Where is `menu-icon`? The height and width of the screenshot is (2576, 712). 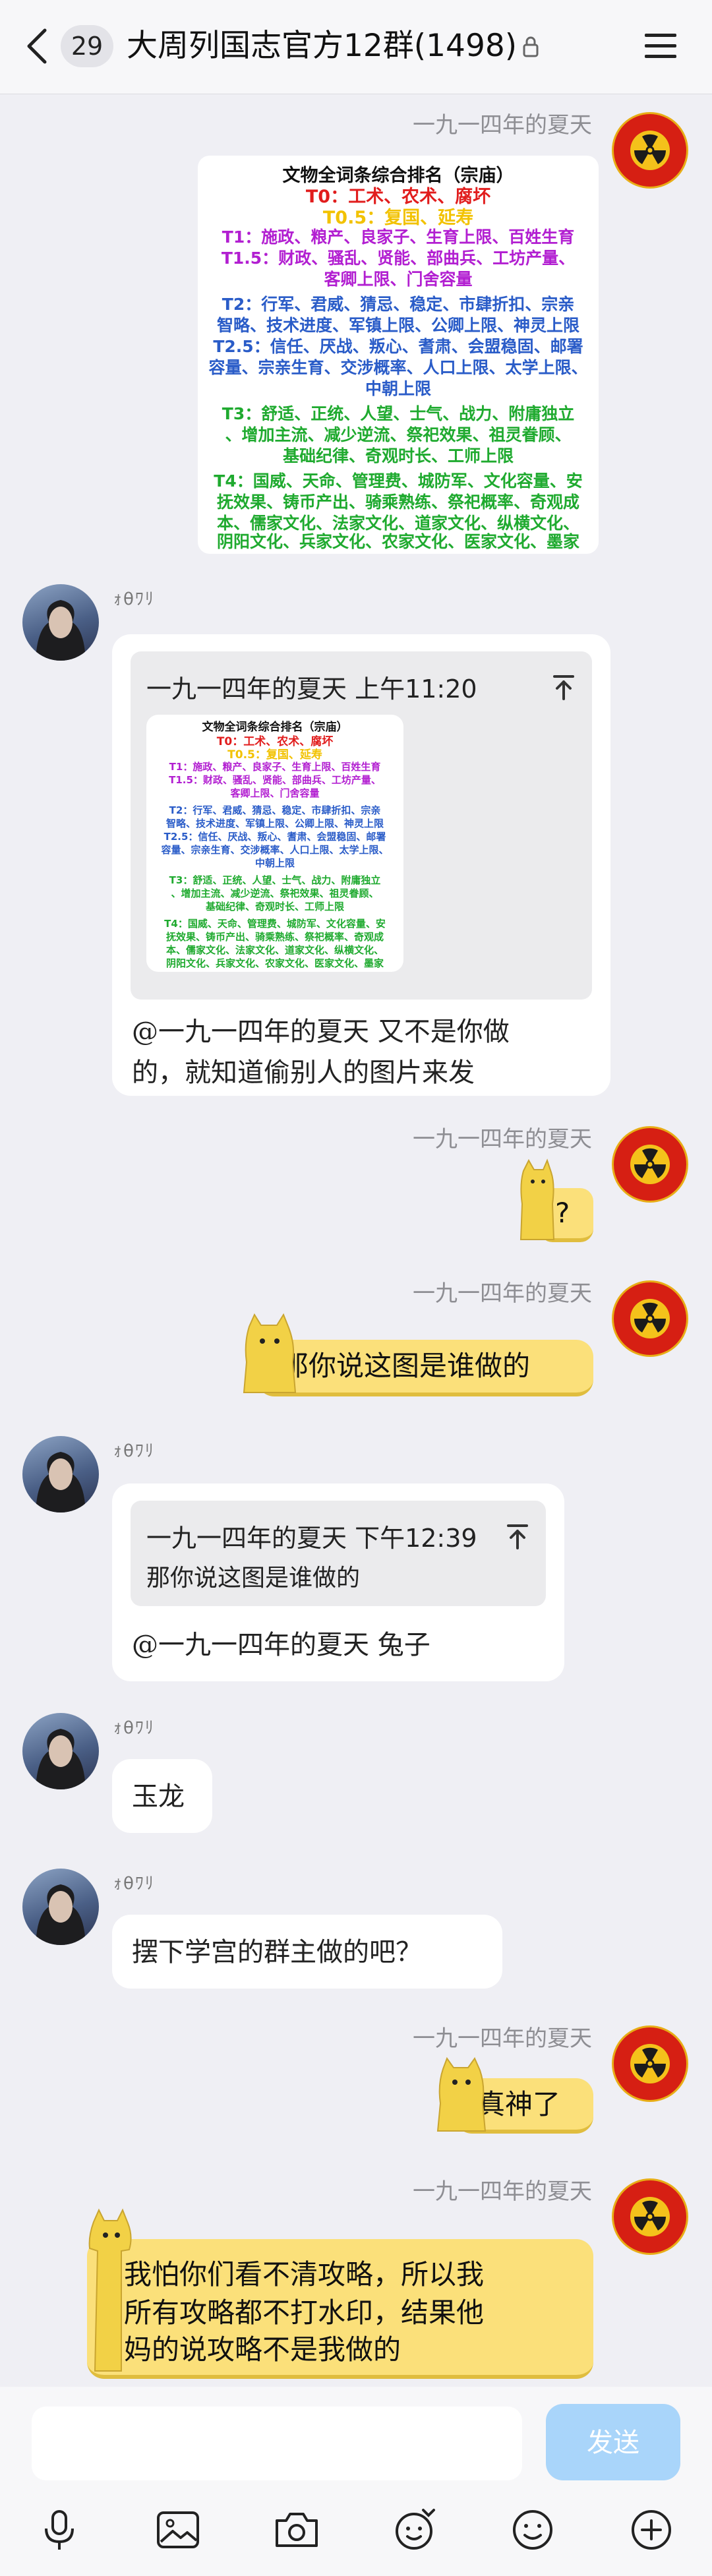 menu-icon is located at coordinates (660, 46).